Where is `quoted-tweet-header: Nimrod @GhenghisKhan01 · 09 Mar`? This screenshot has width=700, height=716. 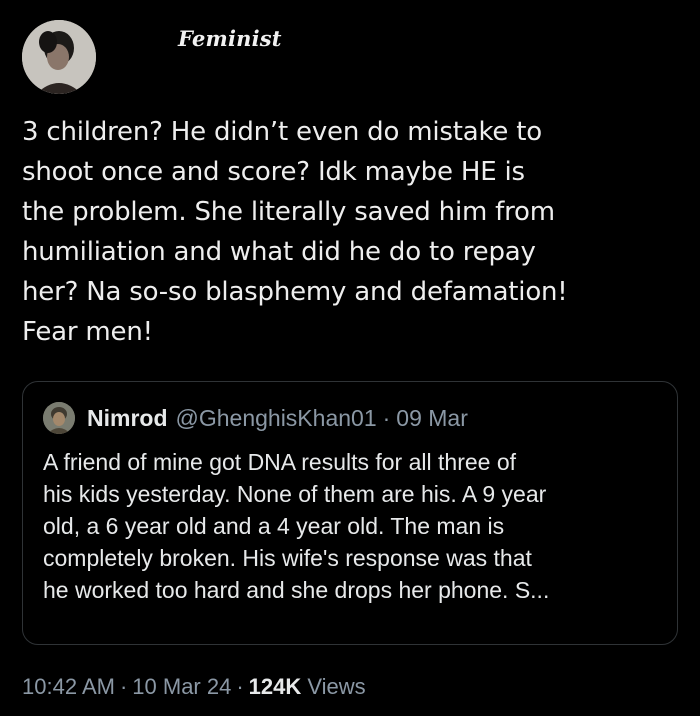
quoted-tweet-header: Nimrod @GhenghisKhan01 · 09 Mar is located at coordinates (255, 418).